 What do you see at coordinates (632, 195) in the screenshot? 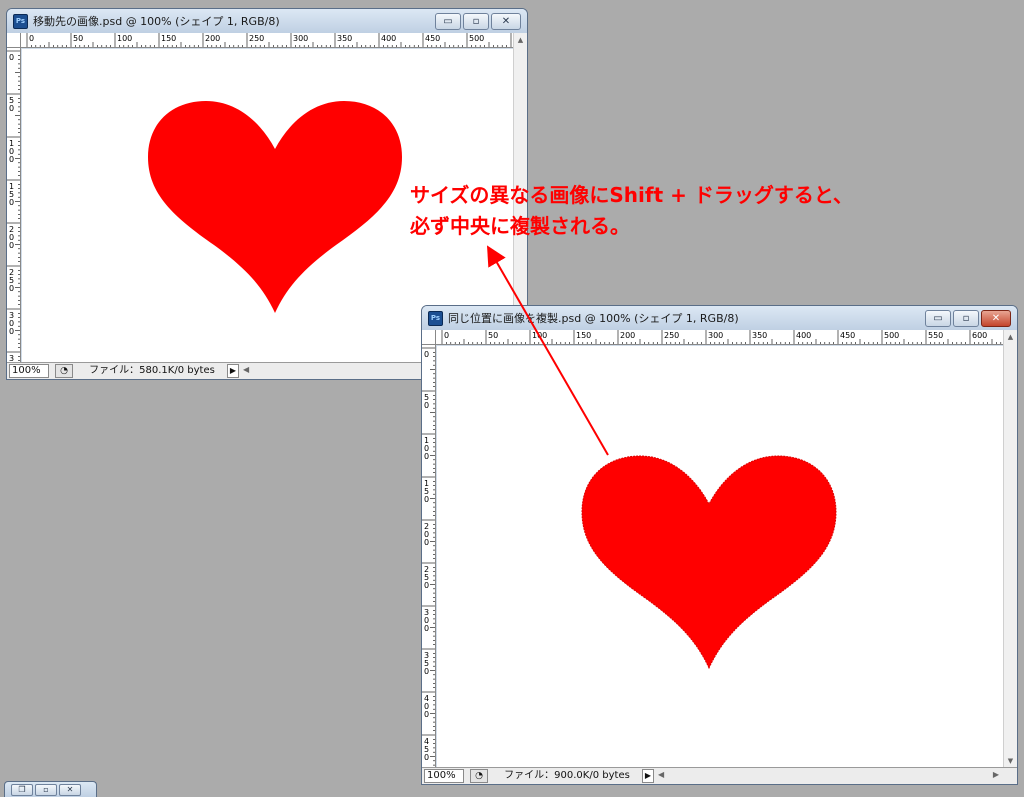
I see `annotation-line-1: サイズの異なる画像にShift + ドラッグすると、` at bounding box center [632, 195].